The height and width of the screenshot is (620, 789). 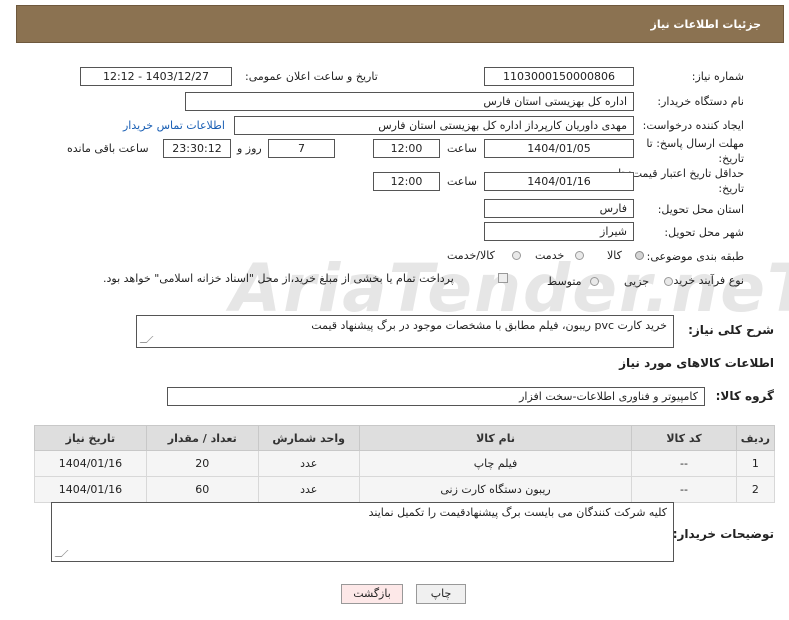 What do you see at coordinates (696, 363) in the screenshot?
I see `goods-section-title: اطلاعات کالاهای مورد نیاز` at bounding box center [696, 363].